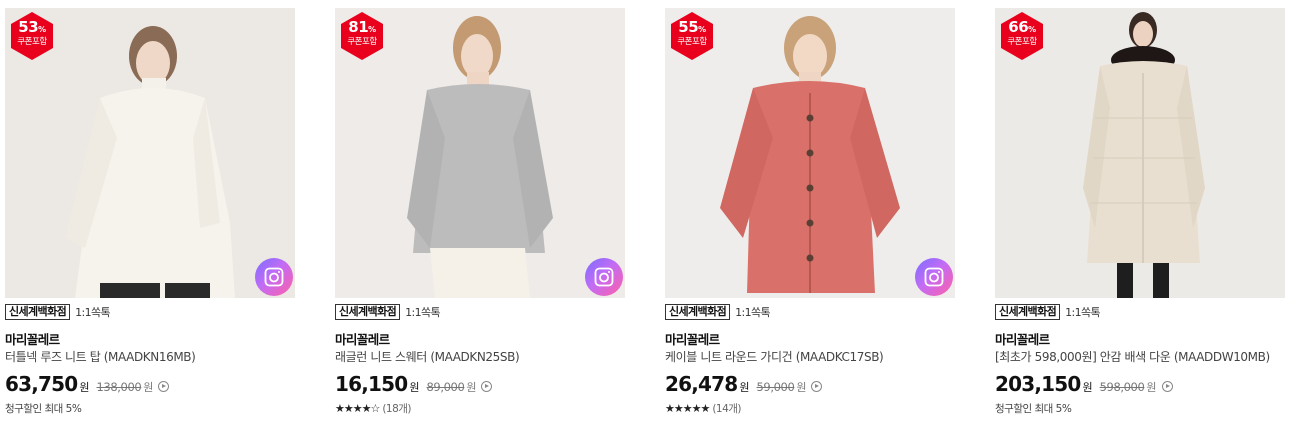 The image size is (1299, 440). I want to click on discount-badge: 66% 쿠폰포함, so click(1022, 36).